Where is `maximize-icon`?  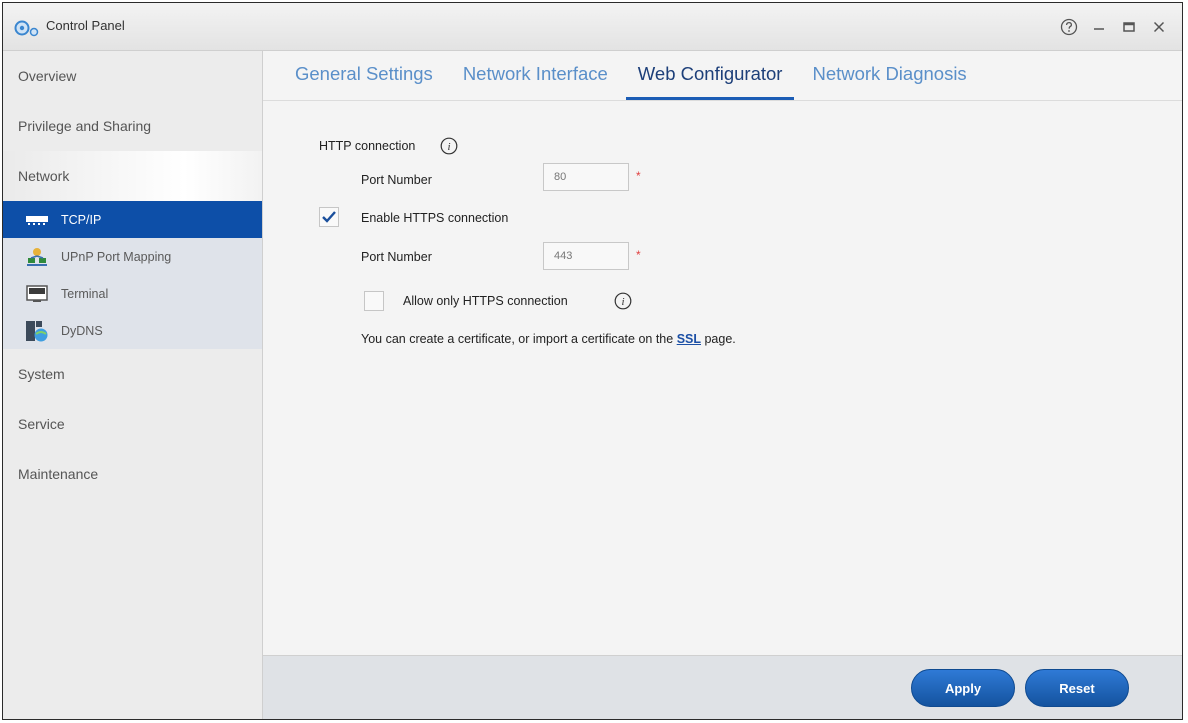
maximize-icon is located at coordinates (1129, 27).